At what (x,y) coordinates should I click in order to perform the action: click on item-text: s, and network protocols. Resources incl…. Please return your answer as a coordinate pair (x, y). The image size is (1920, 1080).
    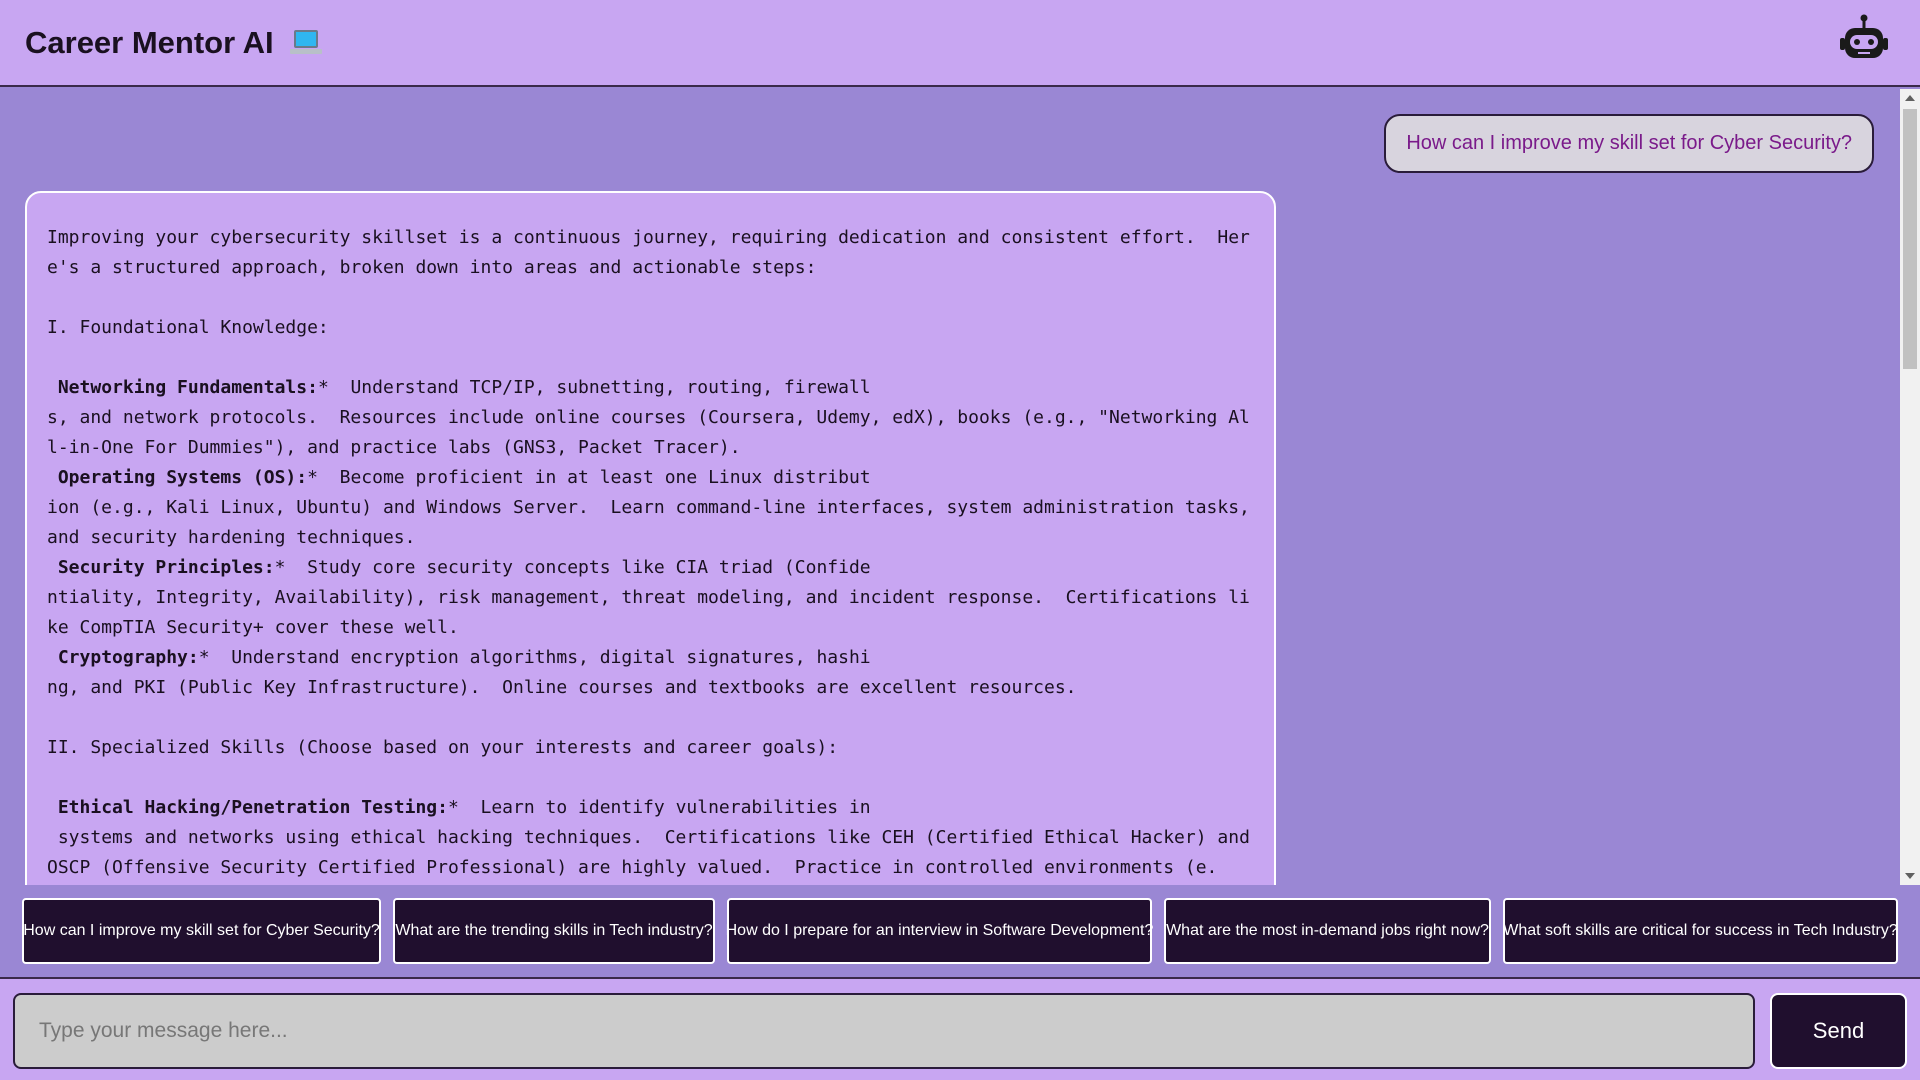
    Looking at the image, I should click on (648, 432).